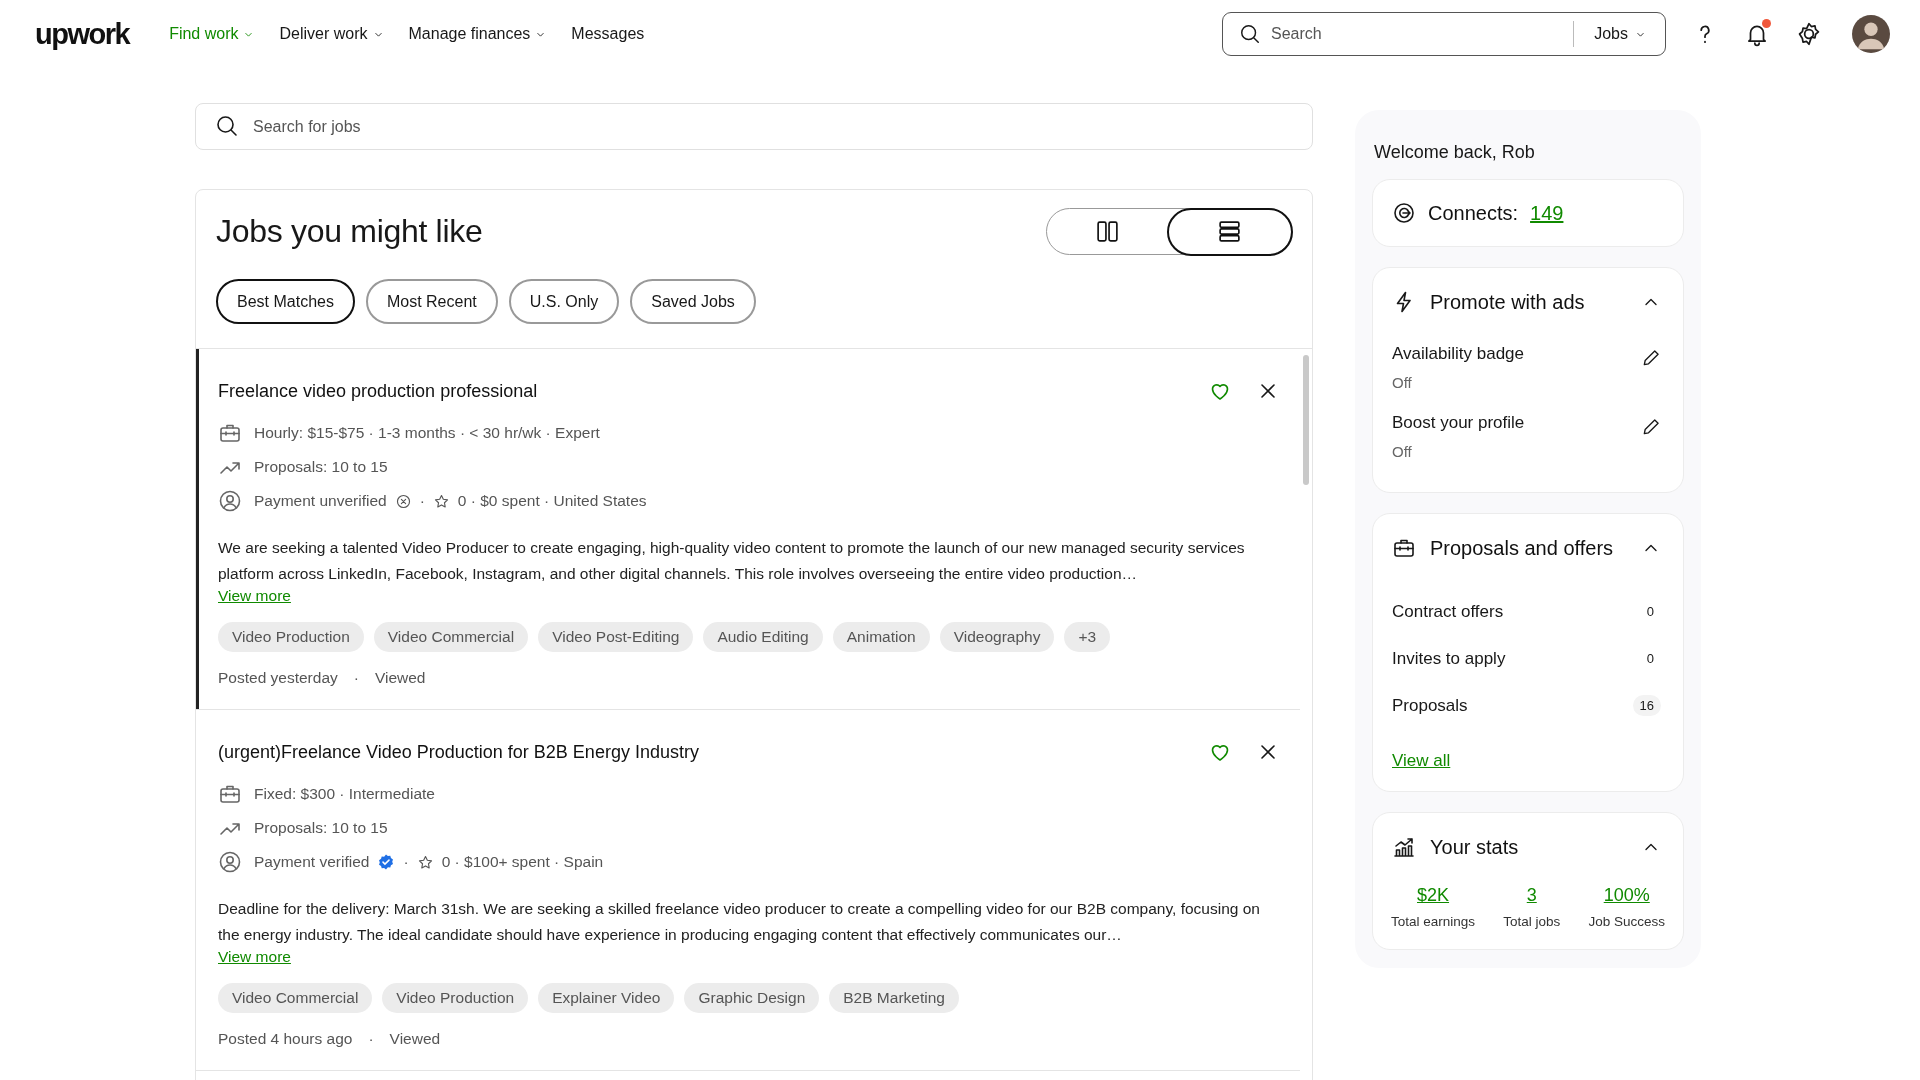 Image resolution: width=1920 pixels, height=1080 pixels. I want to click on card-title: Proposals and offers, so click(1522, 548).